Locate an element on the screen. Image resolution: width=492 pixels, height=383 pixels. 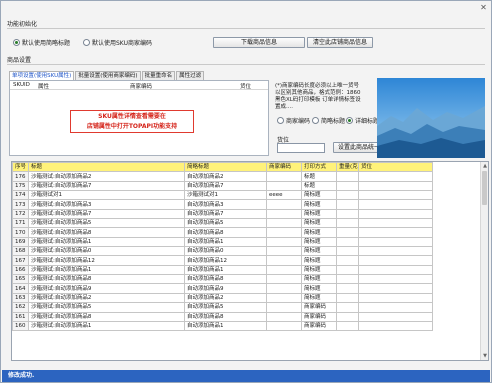
table-row: 166 沙箱测试:自动添加商品1 自动添加商品1 简标题 is located at coordinates (222, 270).